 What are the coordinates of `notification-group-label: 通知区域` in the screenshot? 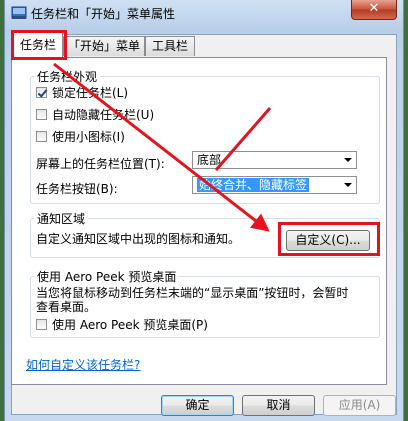 It's located at (61, 218).